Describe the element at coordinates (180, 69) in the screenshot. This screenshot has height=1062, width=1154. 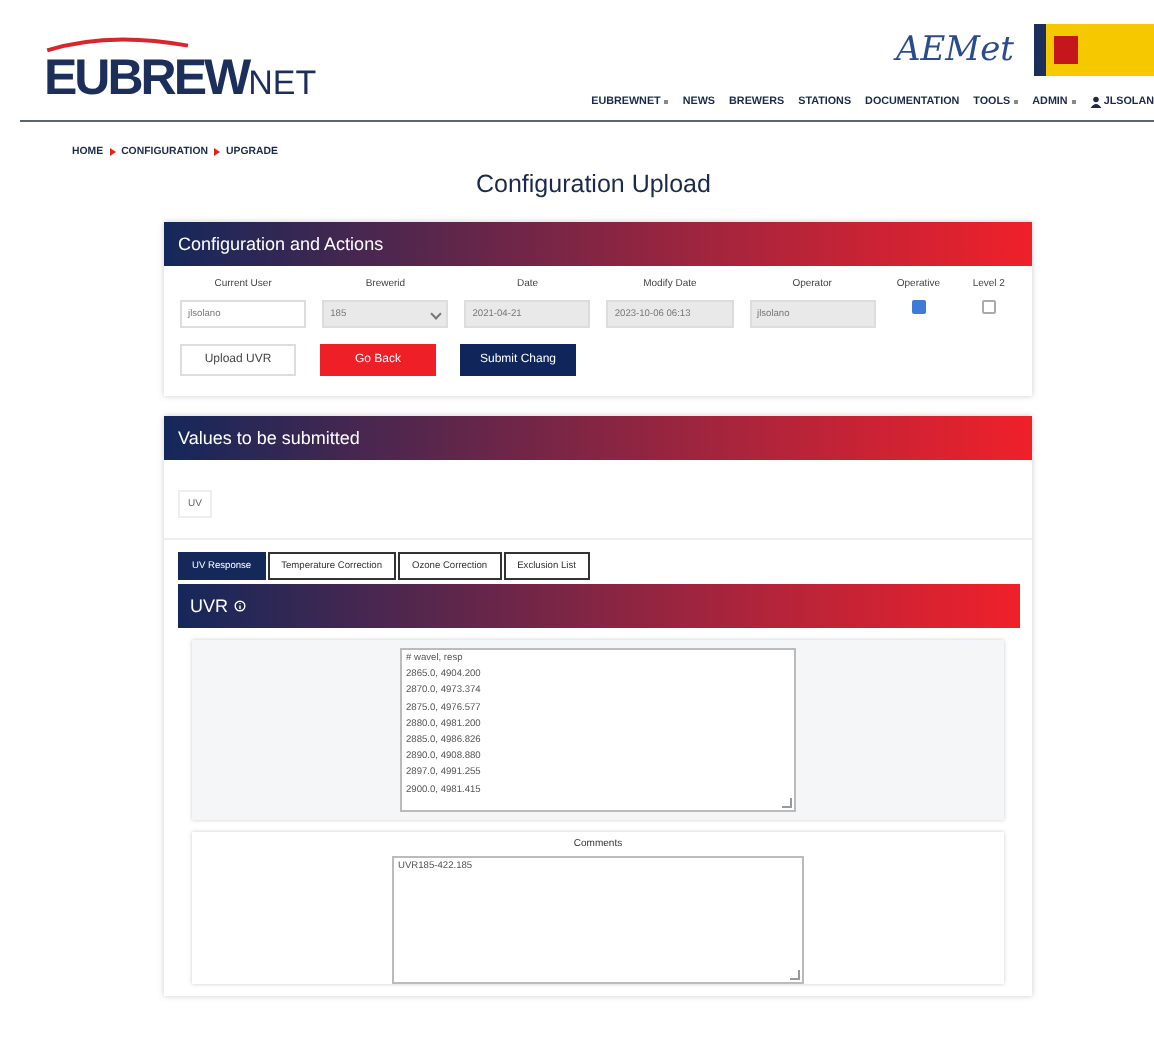
I see `eubrewnet-logo: EUBREWNET` at that location.